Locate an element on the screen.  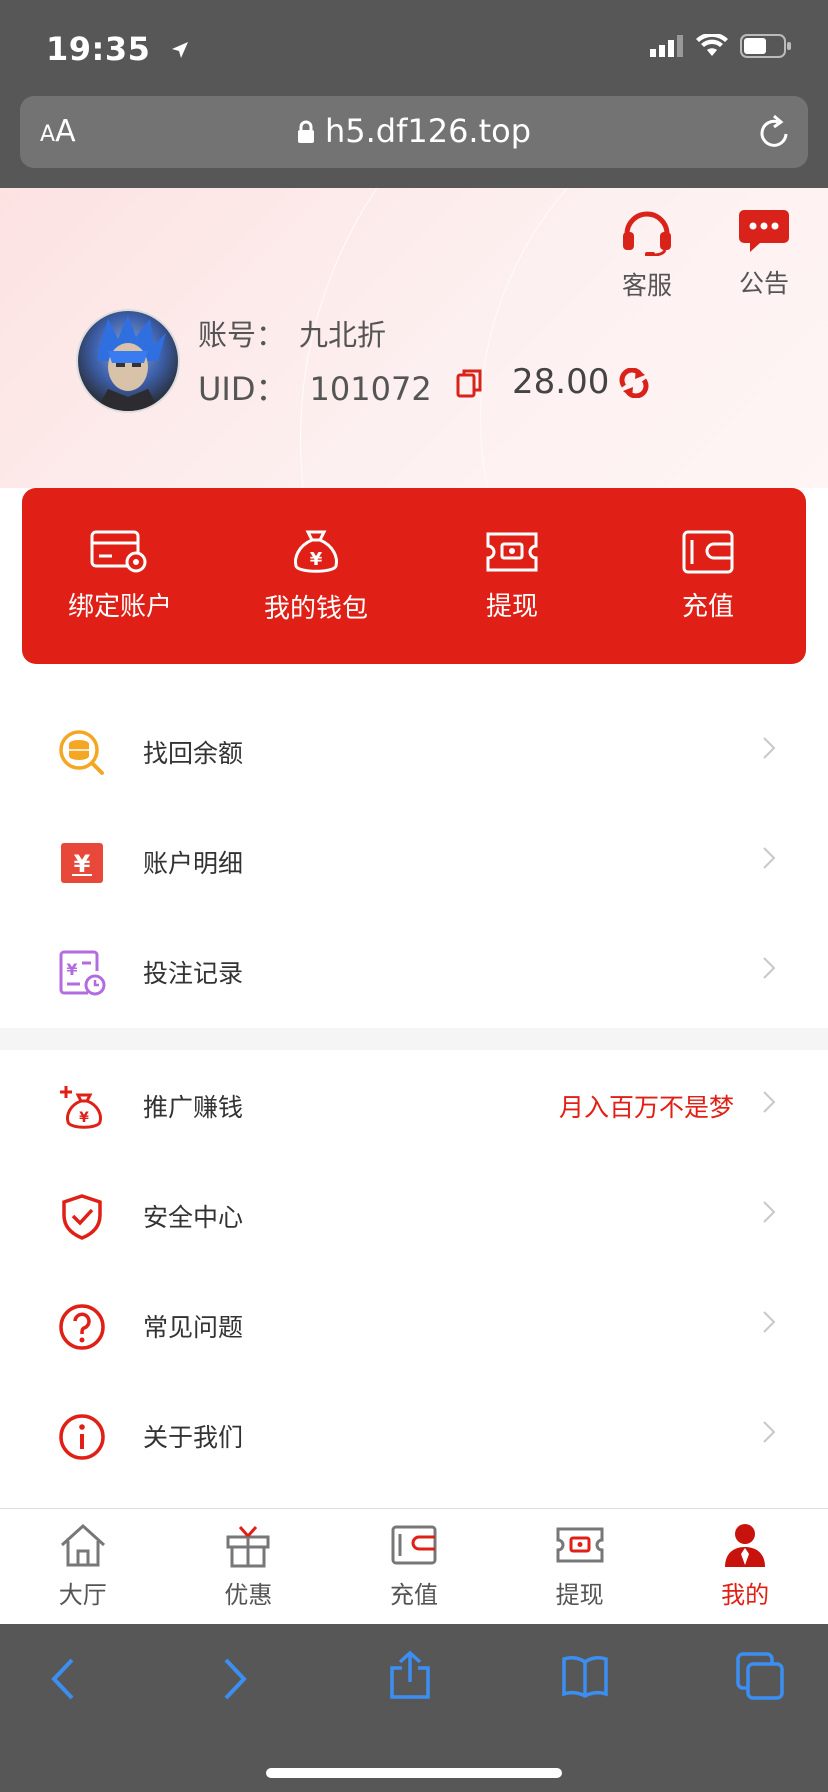
battery-icon is located at coordinates (766, 48).